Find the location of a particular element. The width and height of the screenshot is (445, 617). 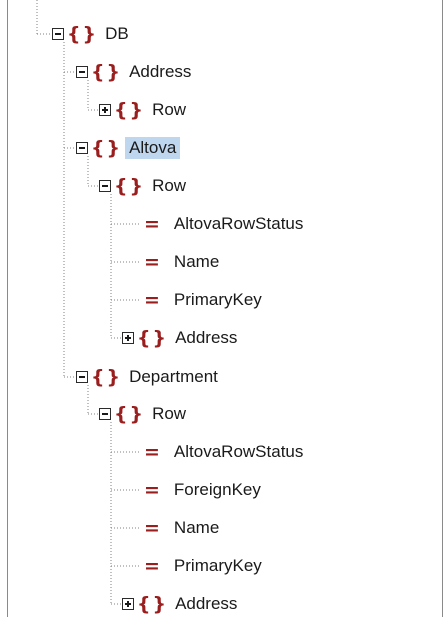

tree-node-department-row: {} Row is located at coordinates (142, 414).